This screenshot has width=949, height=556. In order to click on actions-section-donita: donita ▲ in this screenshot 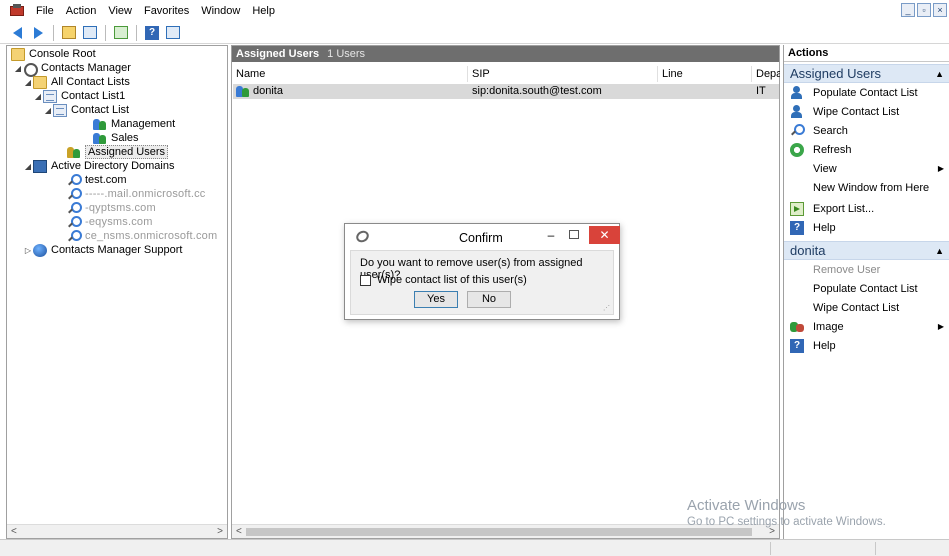, I will do `click(866, 250)`.